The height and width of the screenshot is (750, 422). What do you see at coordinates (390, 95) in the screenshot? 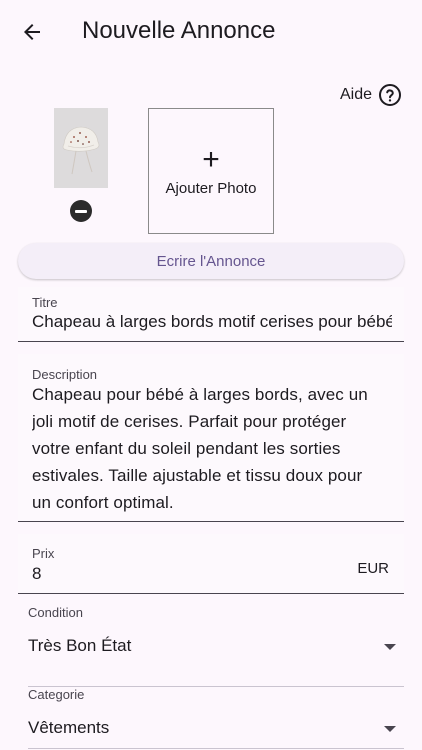
I see `help-circle-icon` at bounding box center [390, 95].